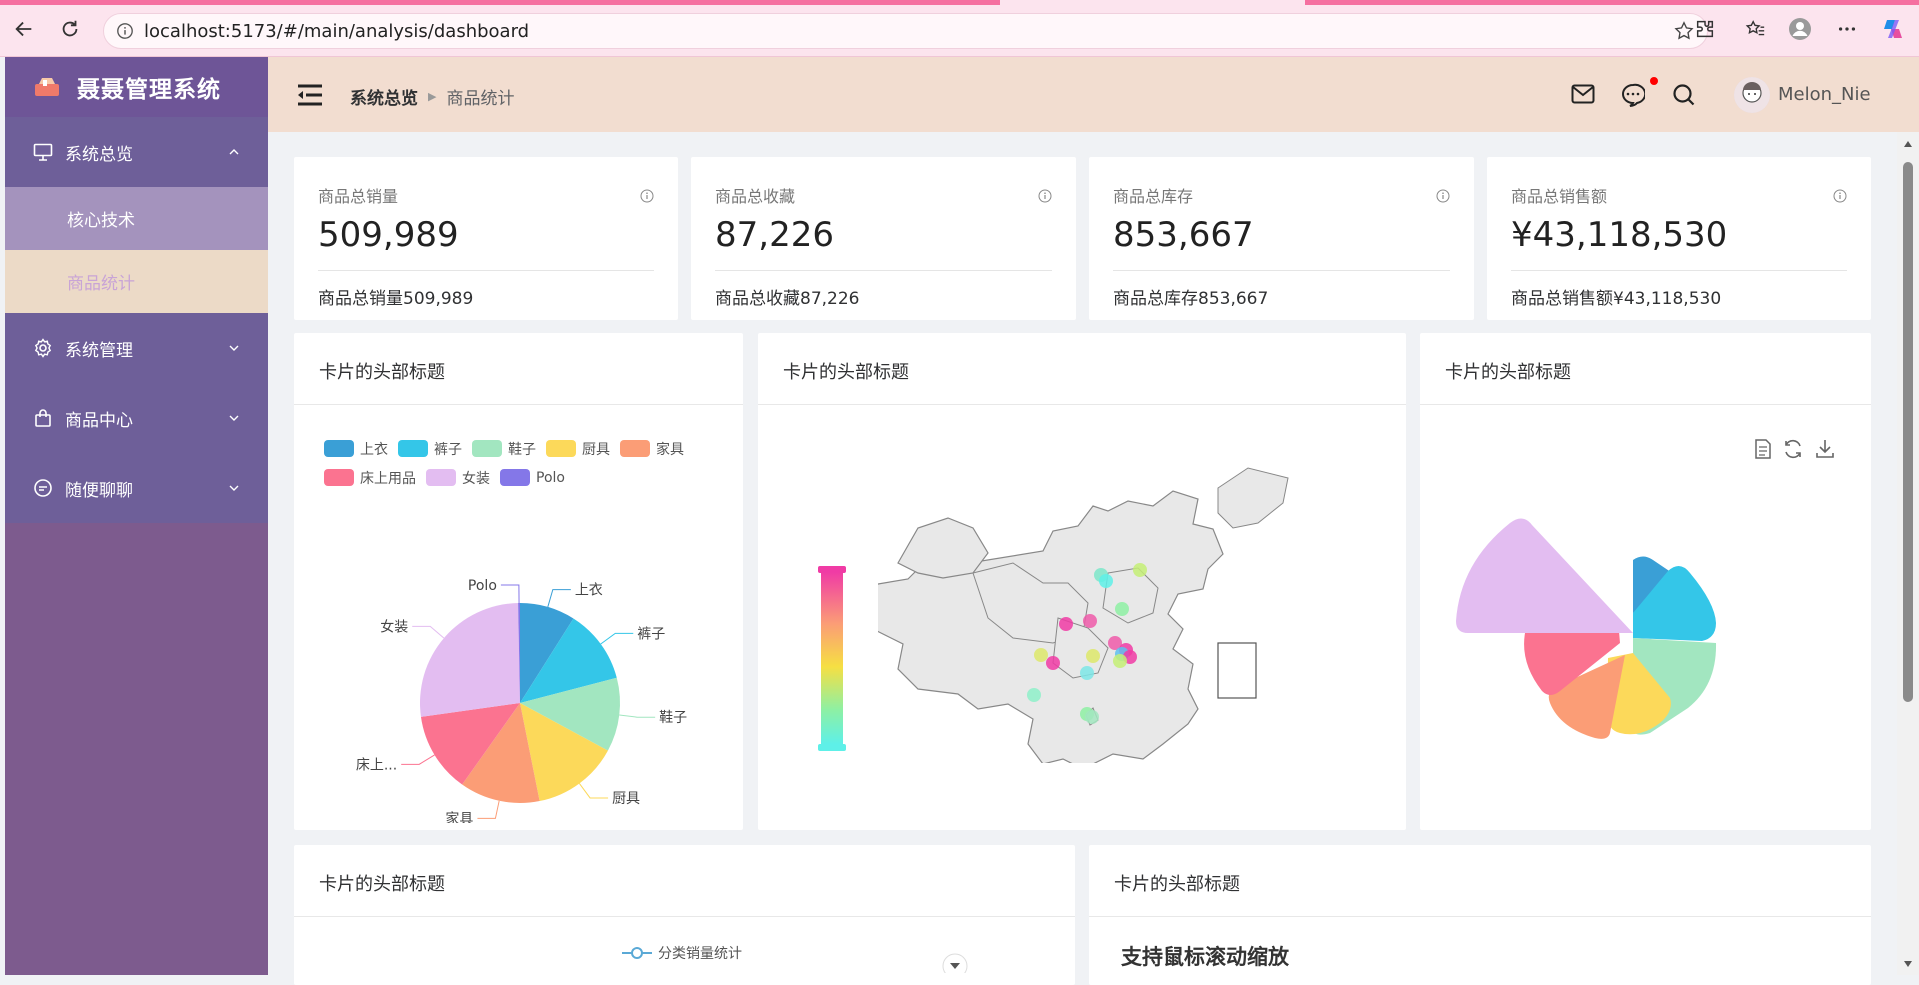 This screenshot has width=1919, height=985. Describe the element at coordinates (578, 448) in the screenshot. I see `legend-item: 厨具` at that location.